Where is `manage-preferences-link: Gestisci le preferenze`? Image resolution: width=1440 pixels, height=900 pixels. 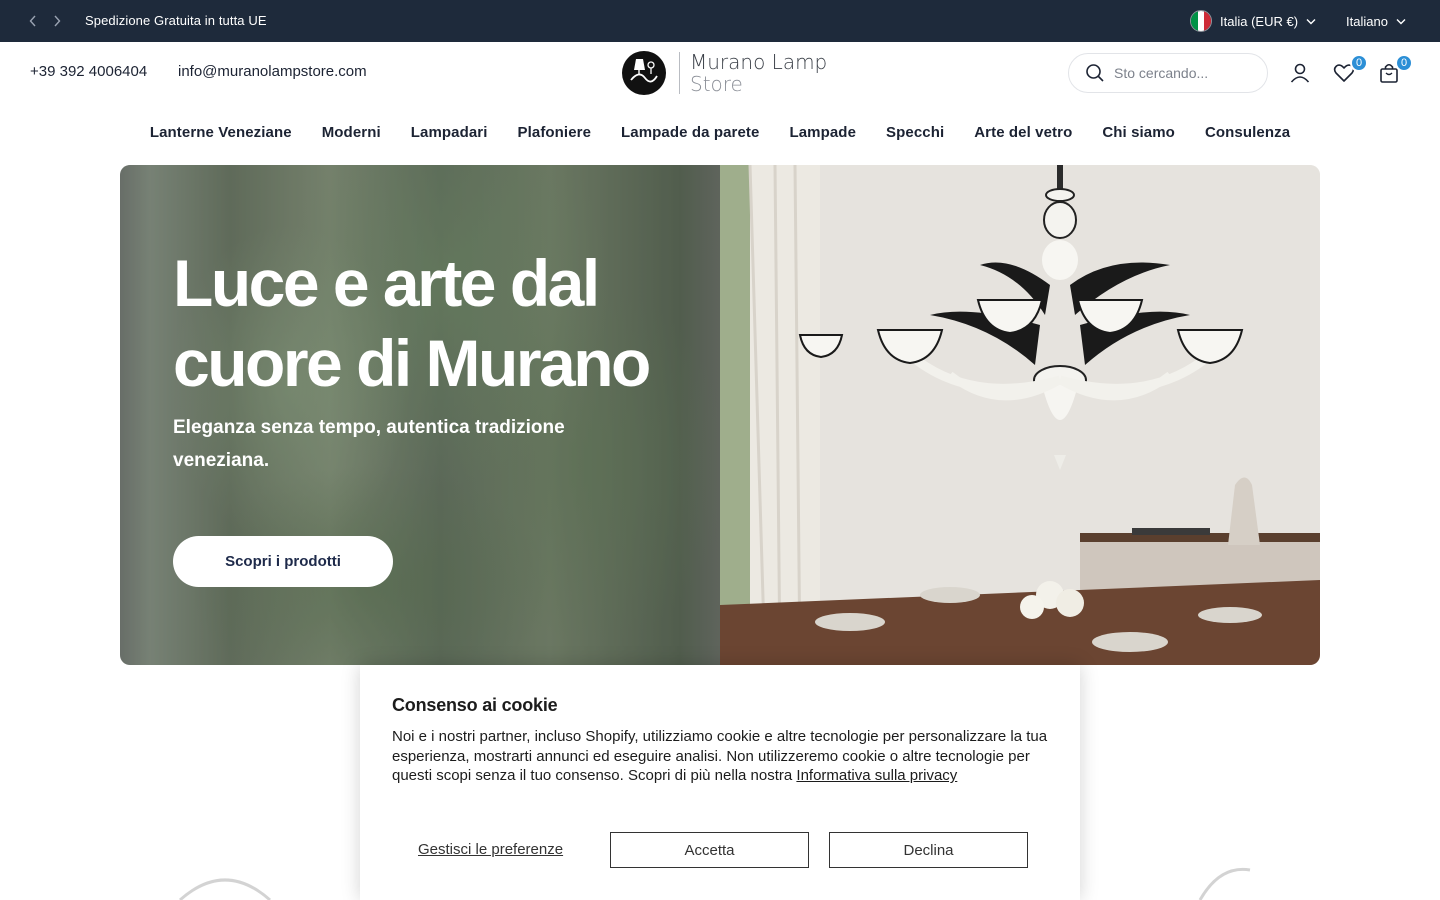 manage-preferences-link: Gestisci le preferenze is located at coordinates (490, 849).